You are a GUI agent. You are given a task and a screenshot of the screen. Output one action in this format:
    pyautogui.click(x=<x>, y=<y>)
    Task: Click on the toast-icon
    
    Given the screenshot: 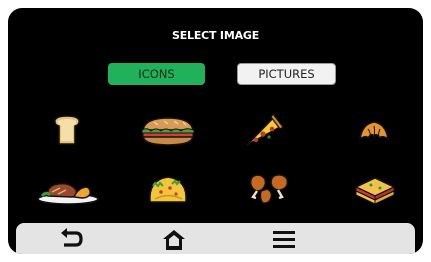 What is the action you would take?
    pyautogui.click(x=67, y=131)
    